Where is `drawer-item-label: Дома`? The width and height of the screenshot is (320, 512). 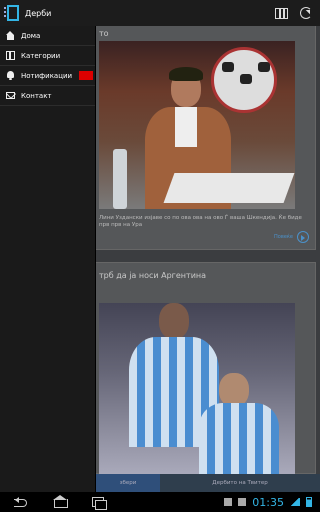
drawer-item-label: Дома is located at coordinates (31, 35).